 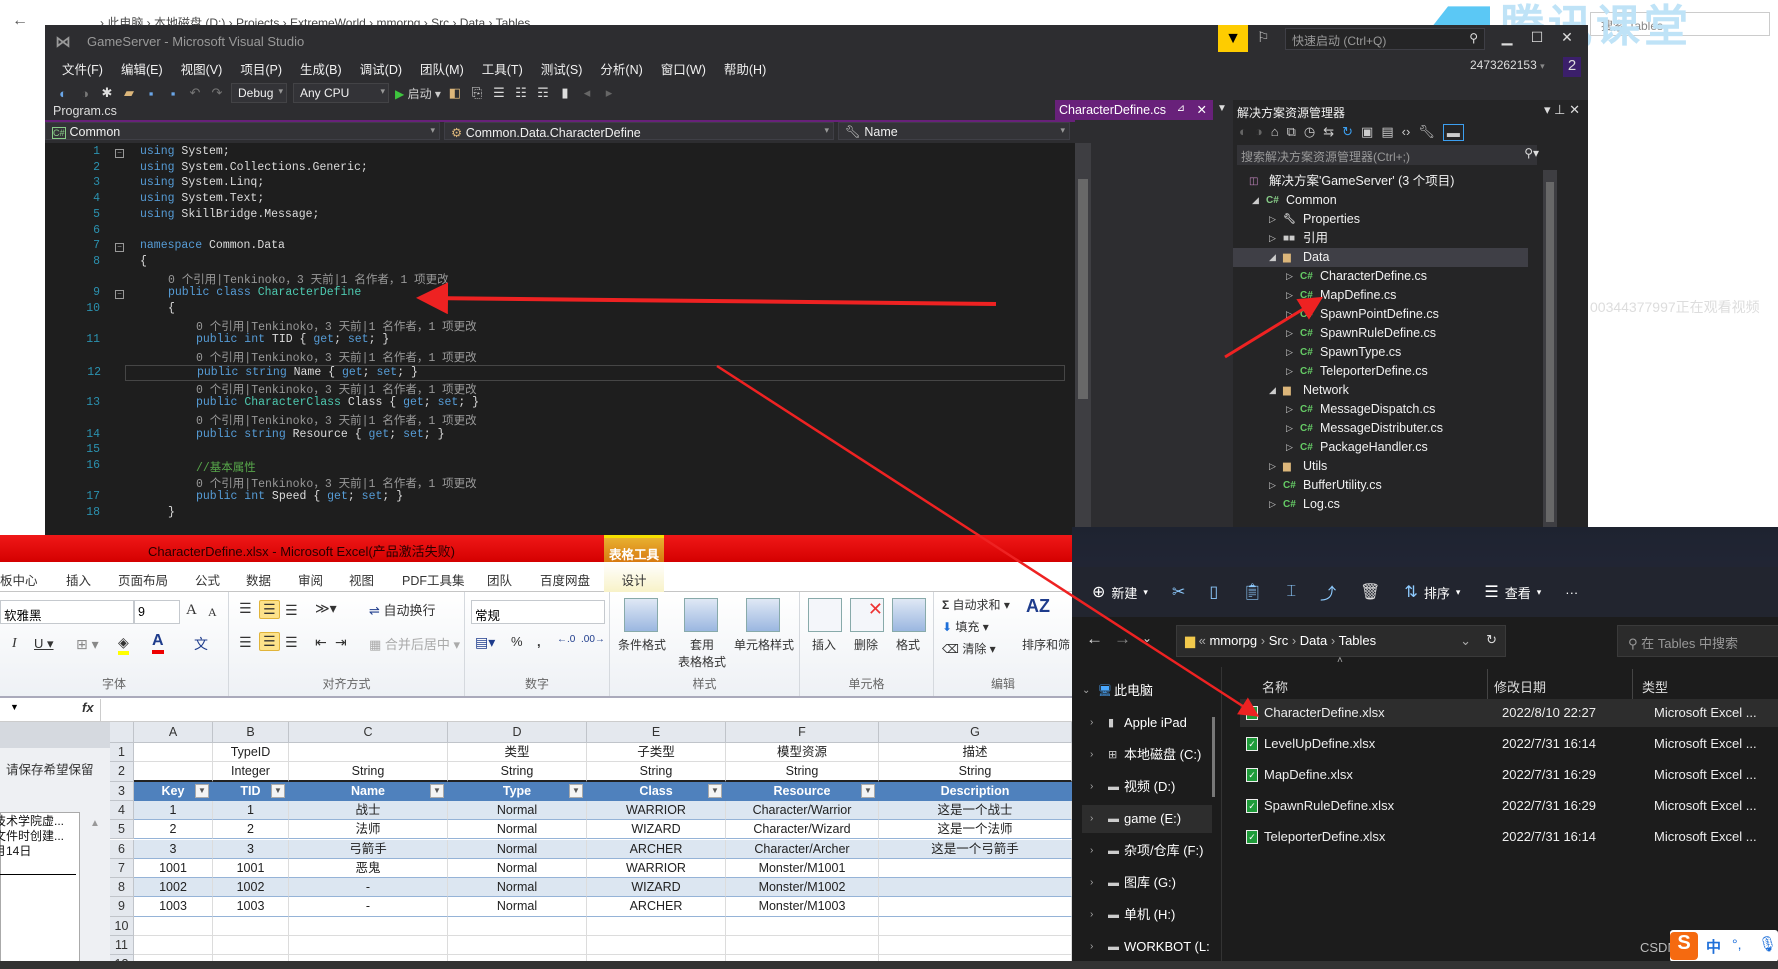 What do you see at coordinates (802, 888) in the screenshot?
I see `cell: Monster/M1002` at bounding box center [802, 888].